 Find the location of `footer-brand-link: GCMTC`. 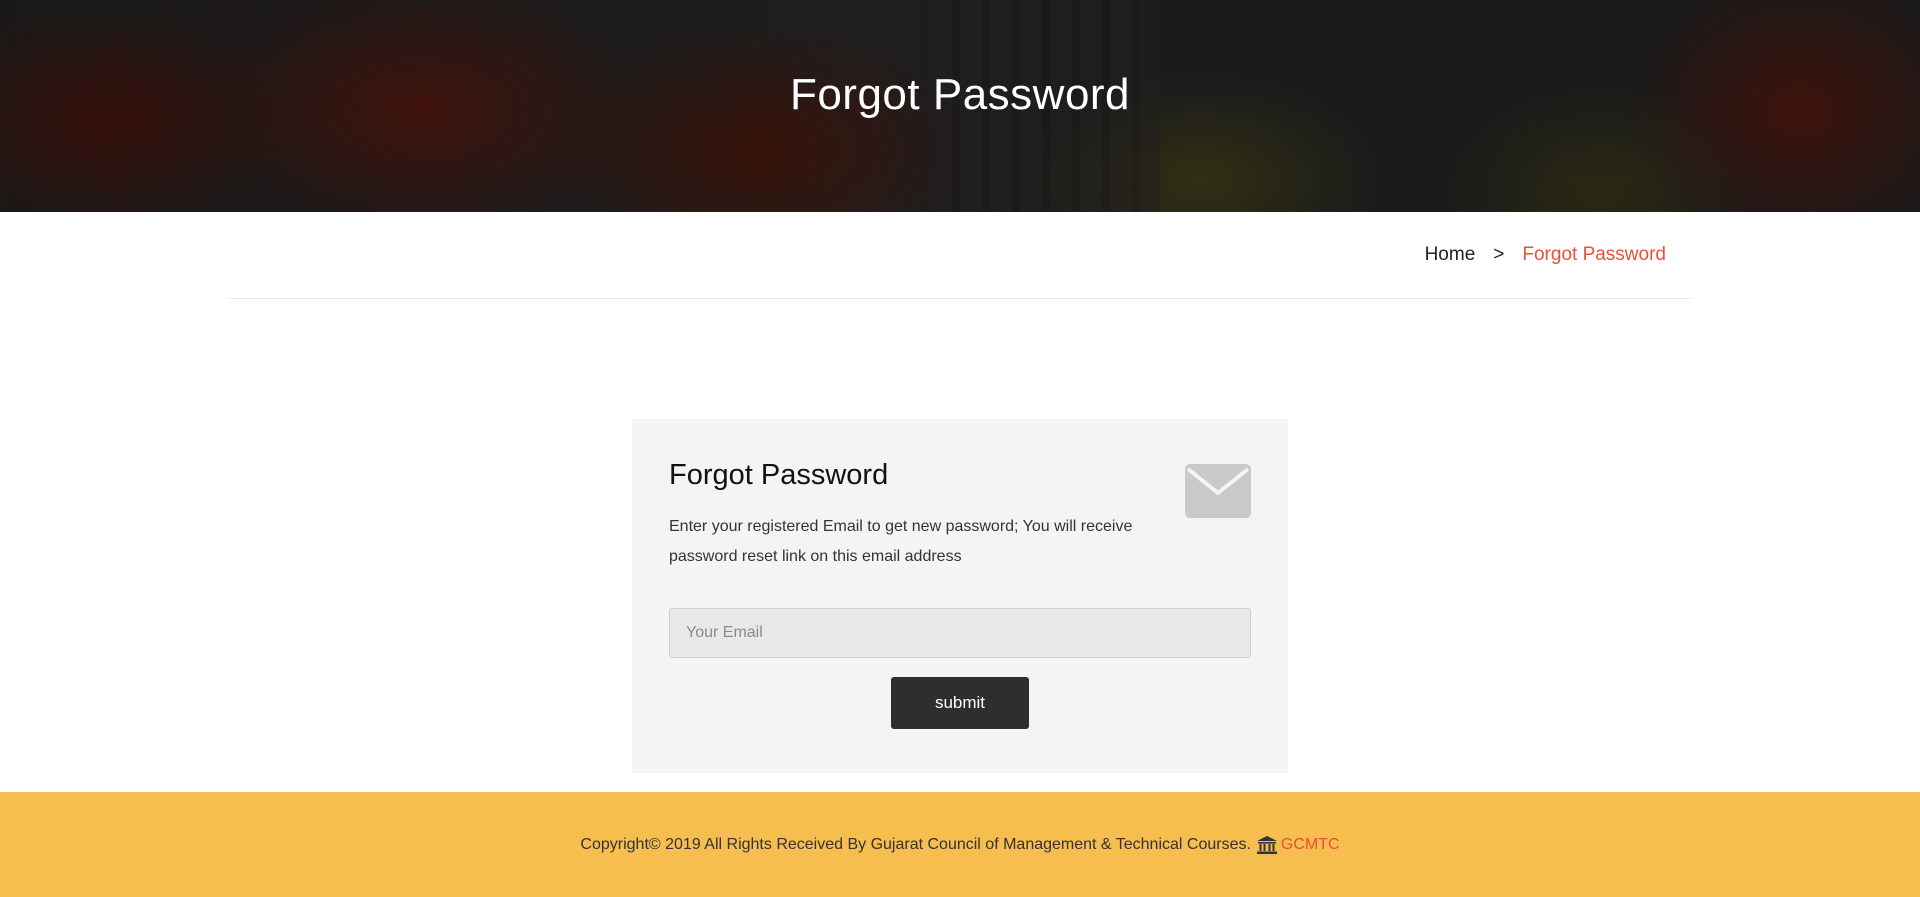

footer-brand-link: GCMTC is located at coordinates (1310, 845).